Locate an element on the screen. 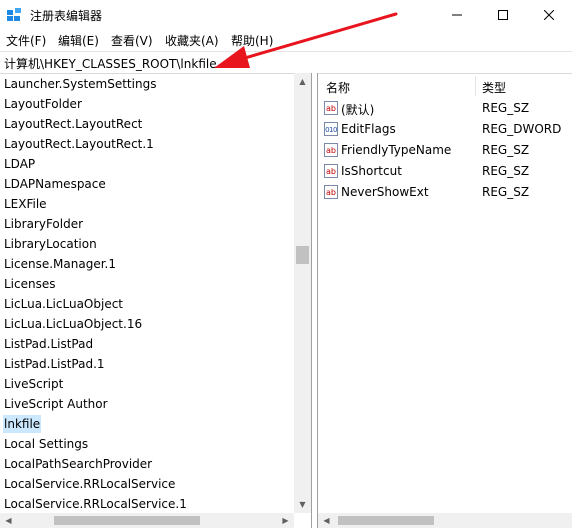  menu-file: 文件(F) is located at coordinates (26, 40).